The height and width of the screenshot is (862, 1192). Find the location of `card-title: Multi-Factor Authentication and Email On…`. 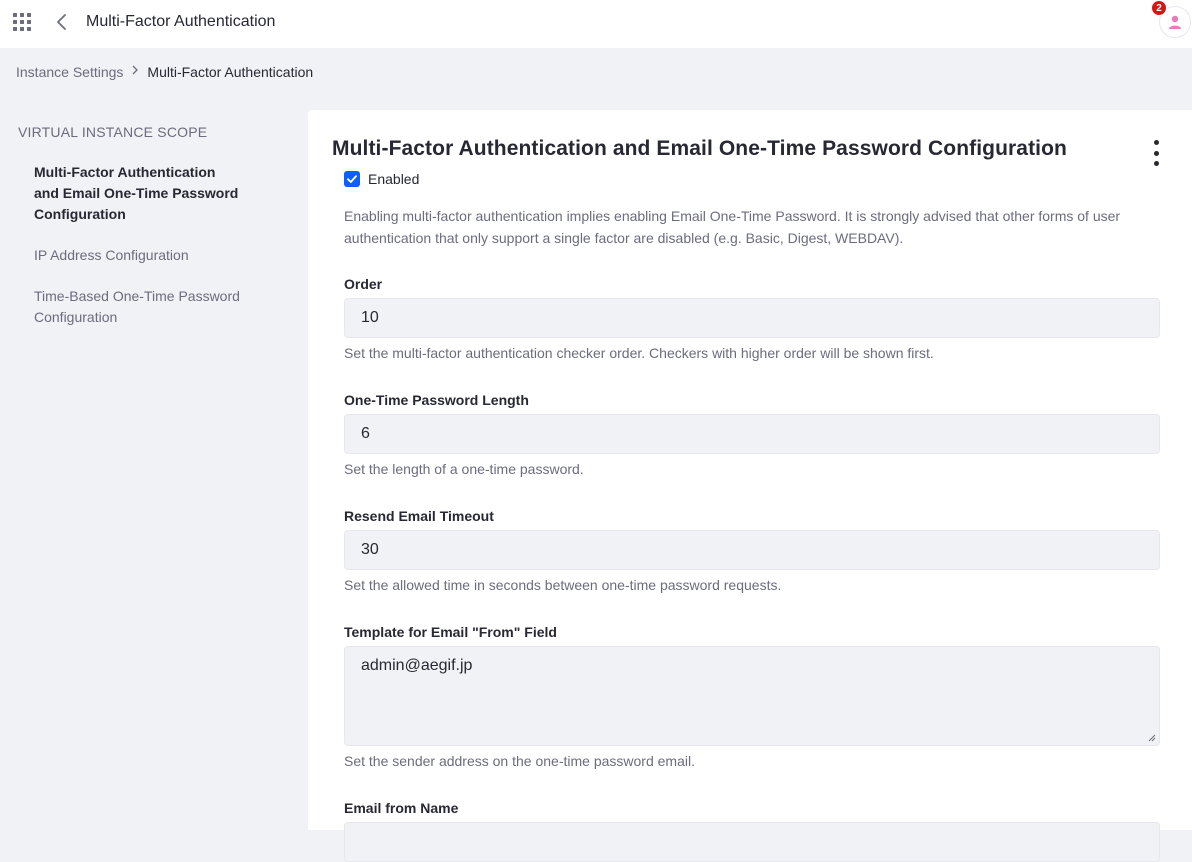

card-title: Multi-Factor Authentication and Email On… is located at coordinates (699, 148).